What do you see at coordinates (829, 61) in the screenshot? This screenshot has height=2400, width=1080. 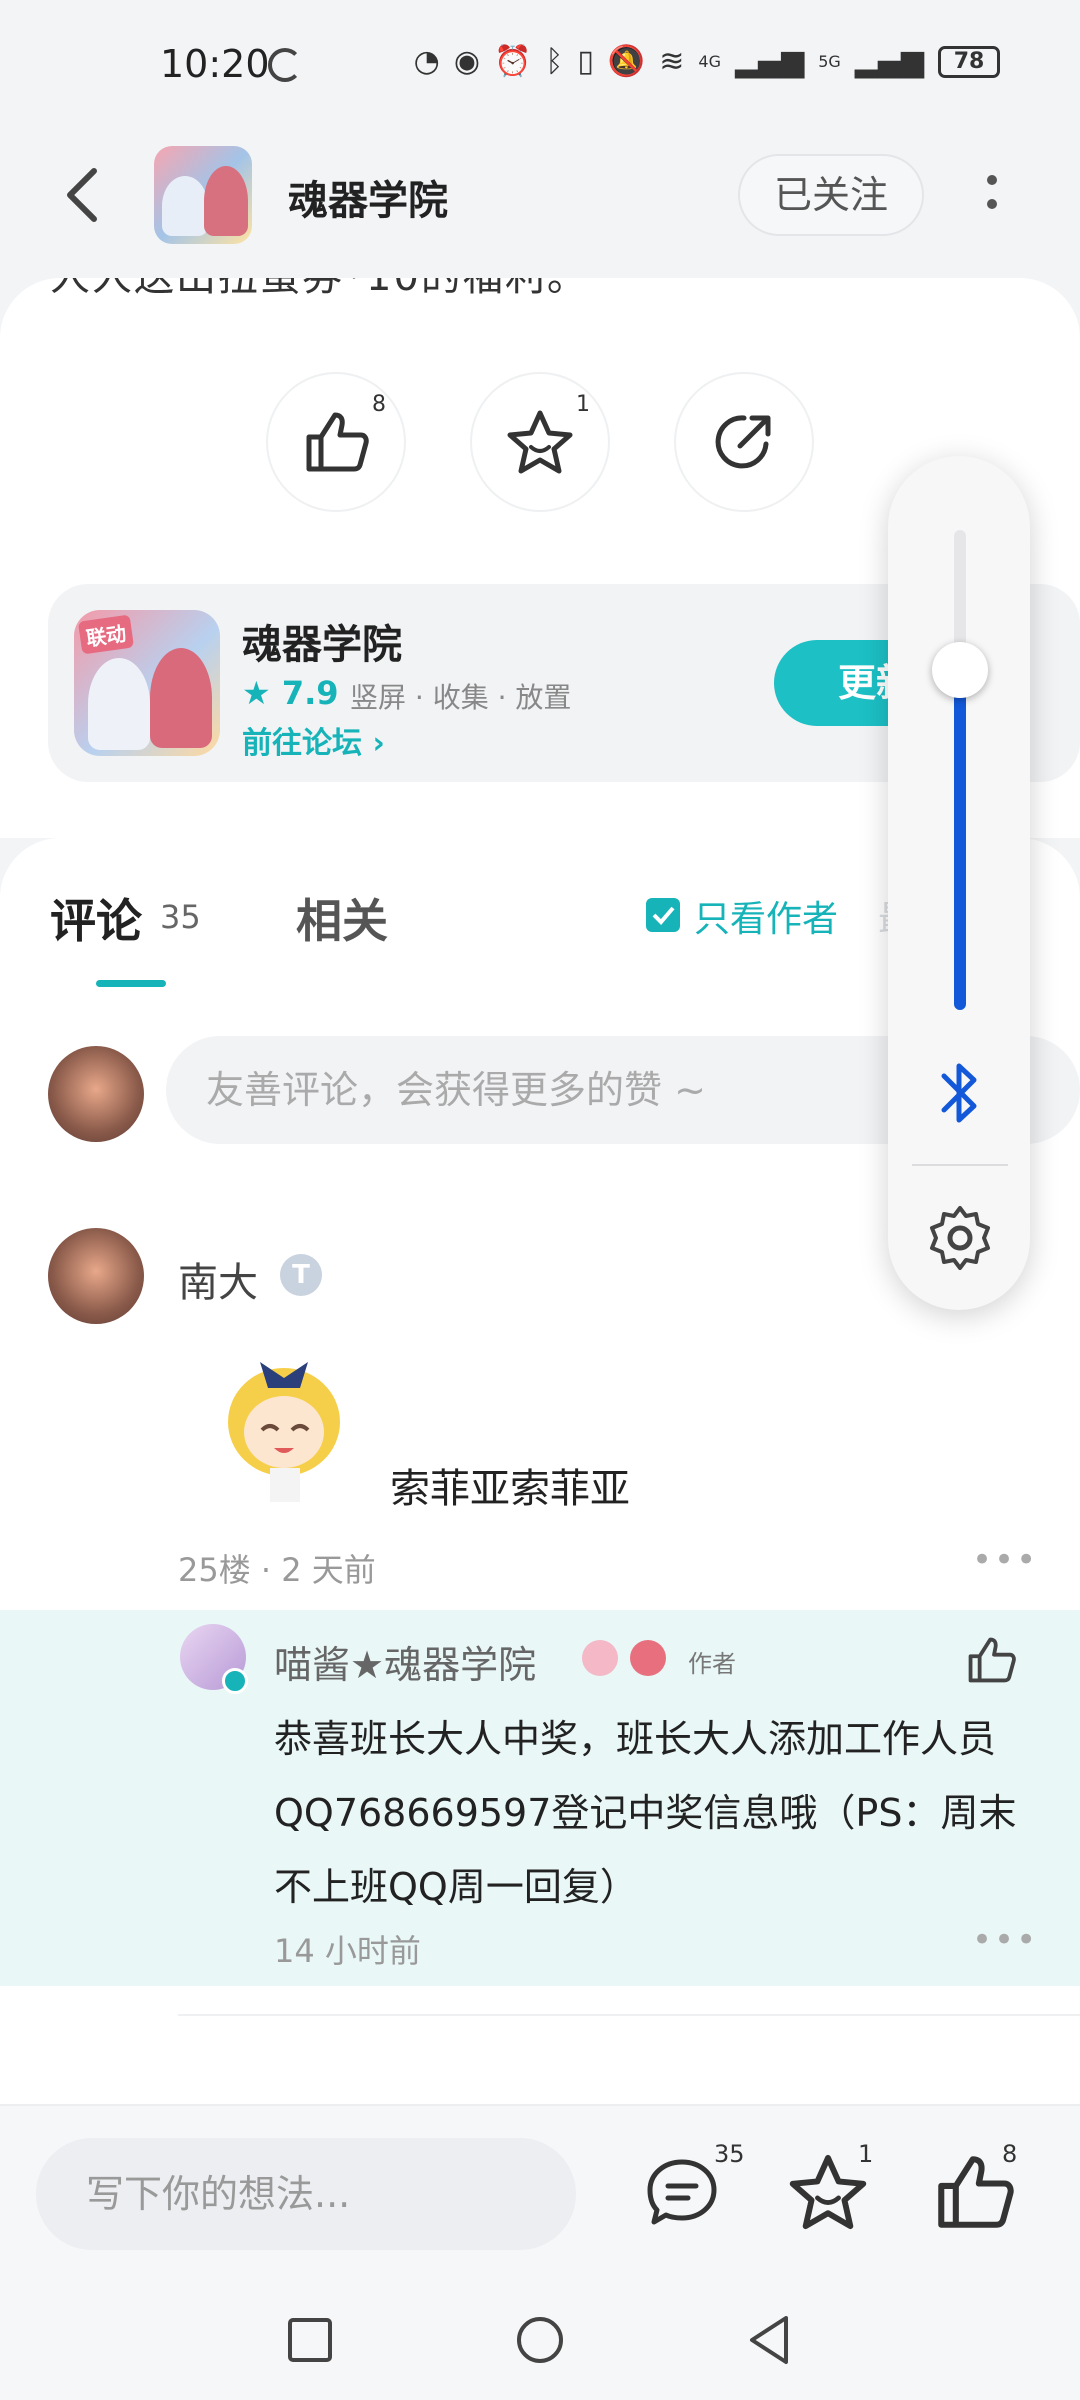 I see `network-5g-label: 5G` at bounding box center [829, 61].